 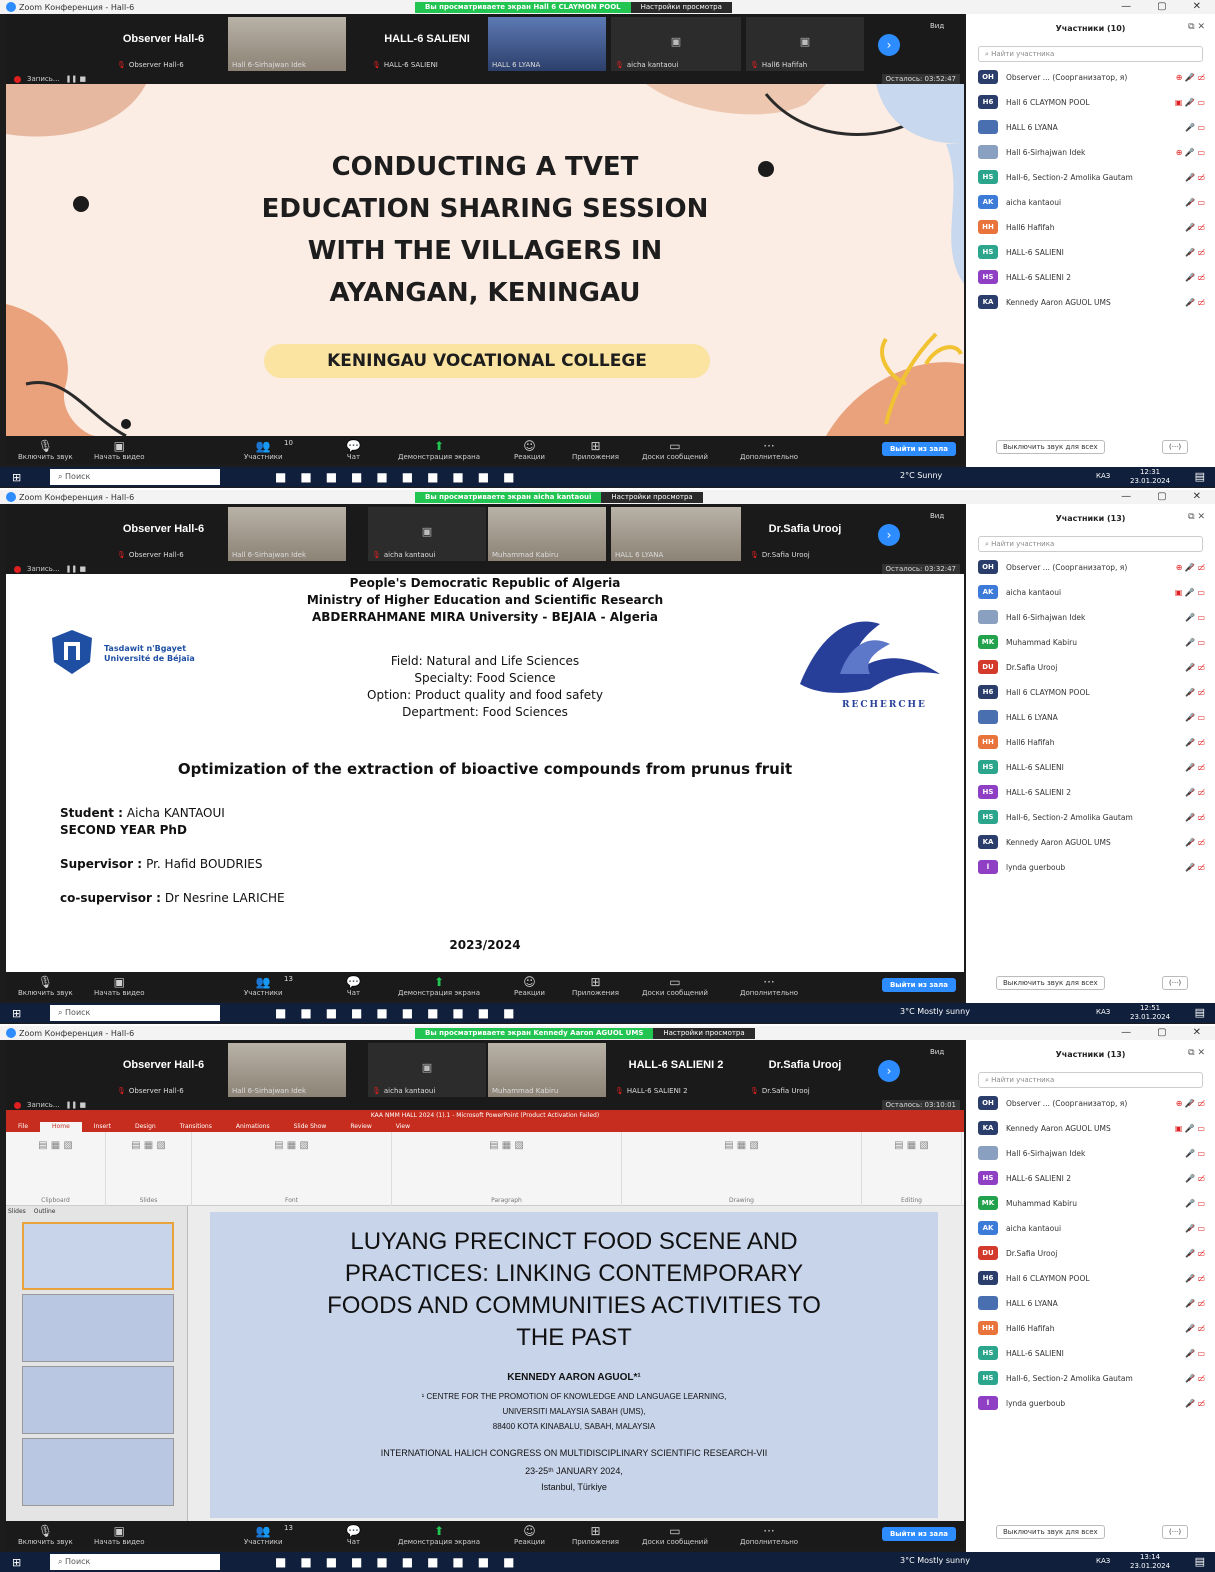 What do you see at coordinates (149, 1169) in the screenshot?
I see `ribbon-group: ▤ ▦ ▧ Slides` at bounding box center [149, 1169].